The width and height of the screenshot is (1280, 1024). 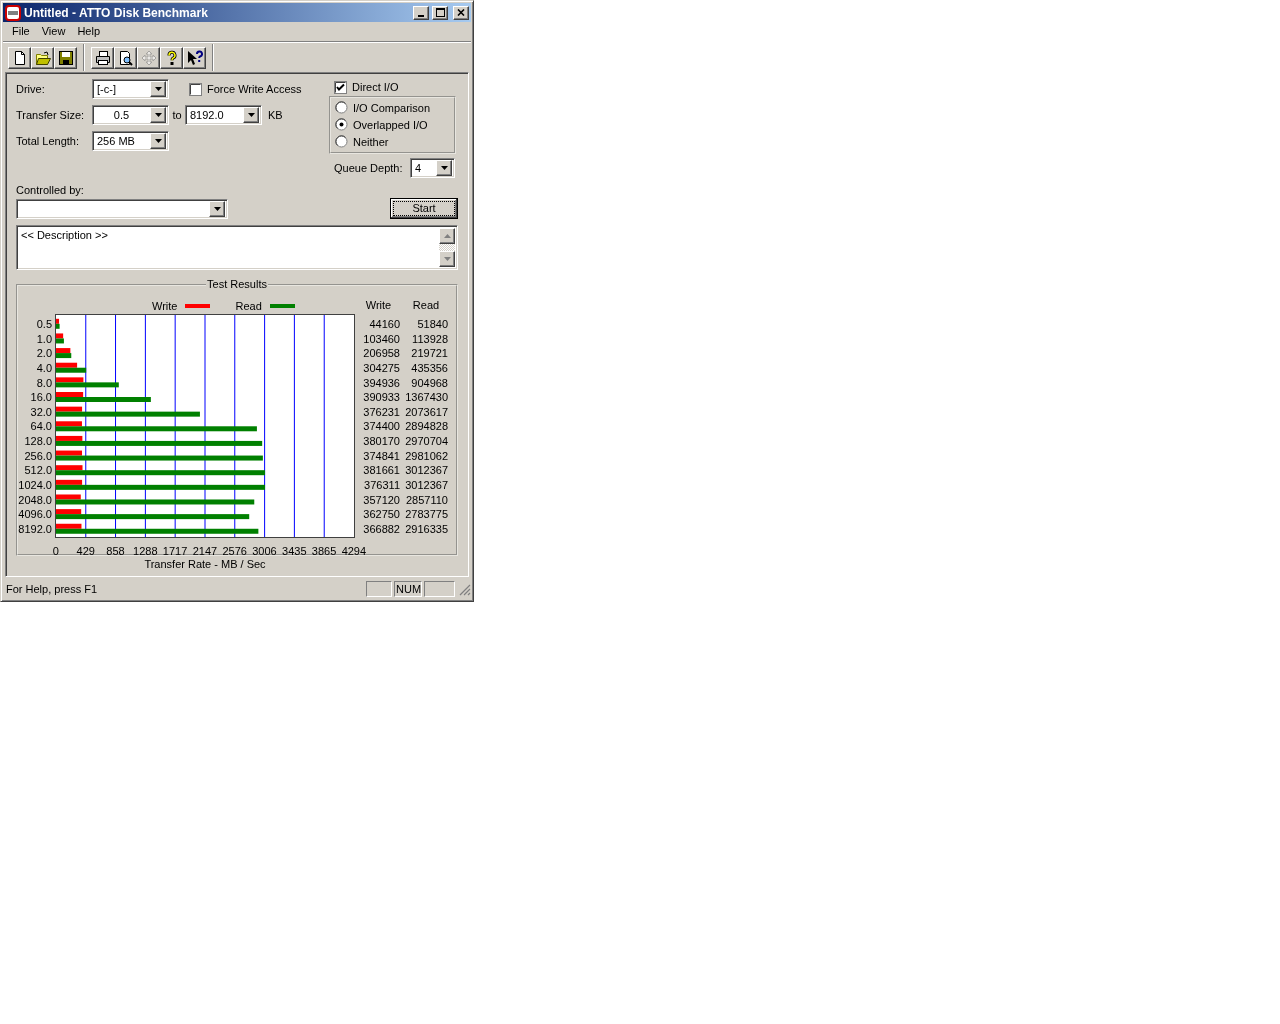 What do you see at coordinates (371, 141) in the screenshot?
I see `radio-label: Neither` at bounding box center [371, 141].